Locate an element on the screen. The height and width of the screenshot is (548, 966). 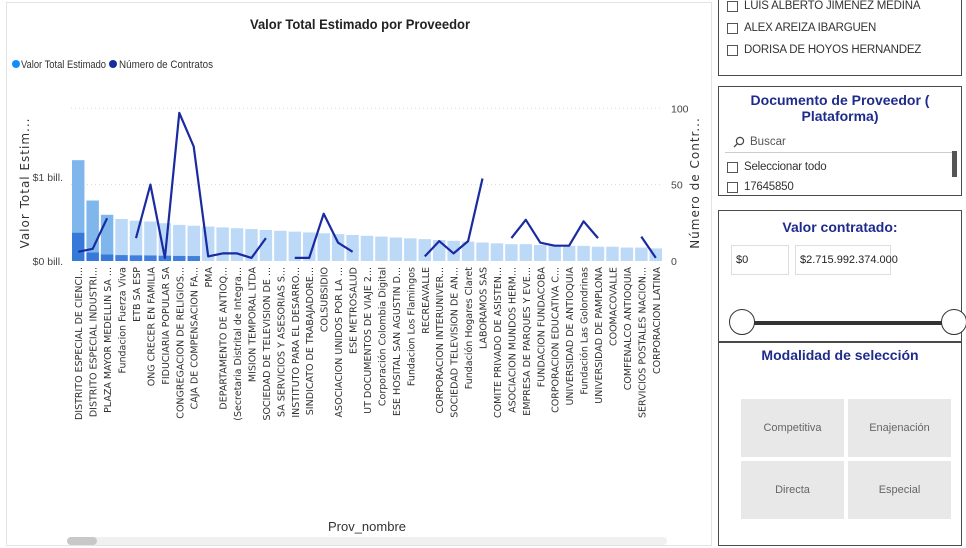
range-slider-max-handle is located at coordinates (953, 322).